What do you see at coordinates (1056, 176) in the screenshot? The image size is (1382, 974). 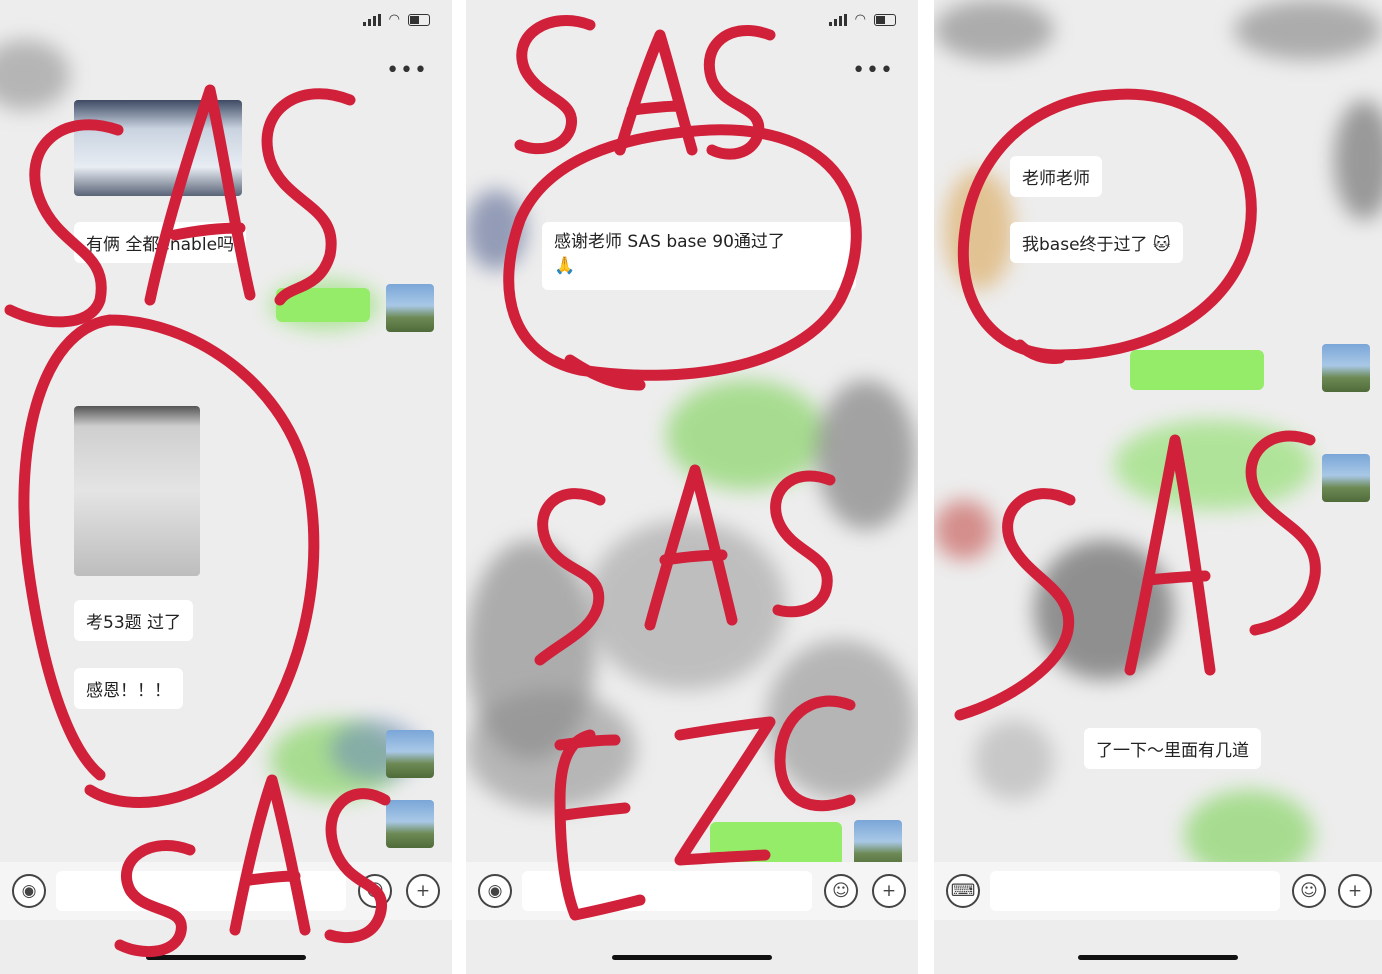 I see `message-bubble: 老师老师` at bounding box center [1056, 176].